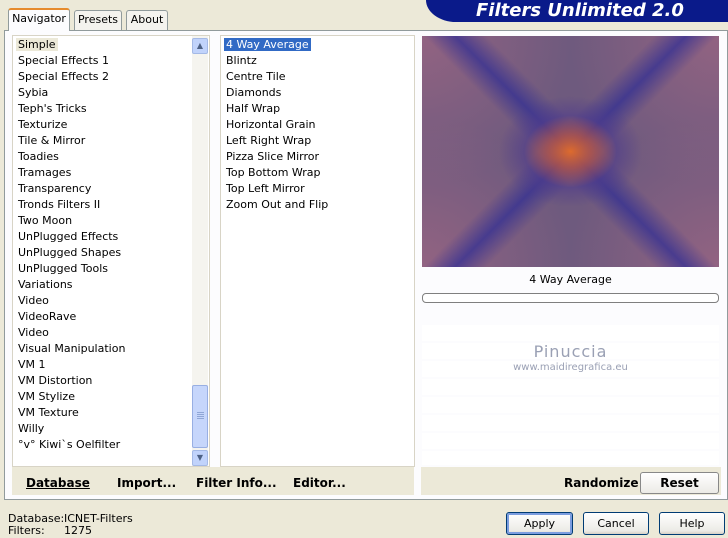  Describe the element at coordinates (539, 523) in the screenshot. I see `apply-button: Apply` at that location.